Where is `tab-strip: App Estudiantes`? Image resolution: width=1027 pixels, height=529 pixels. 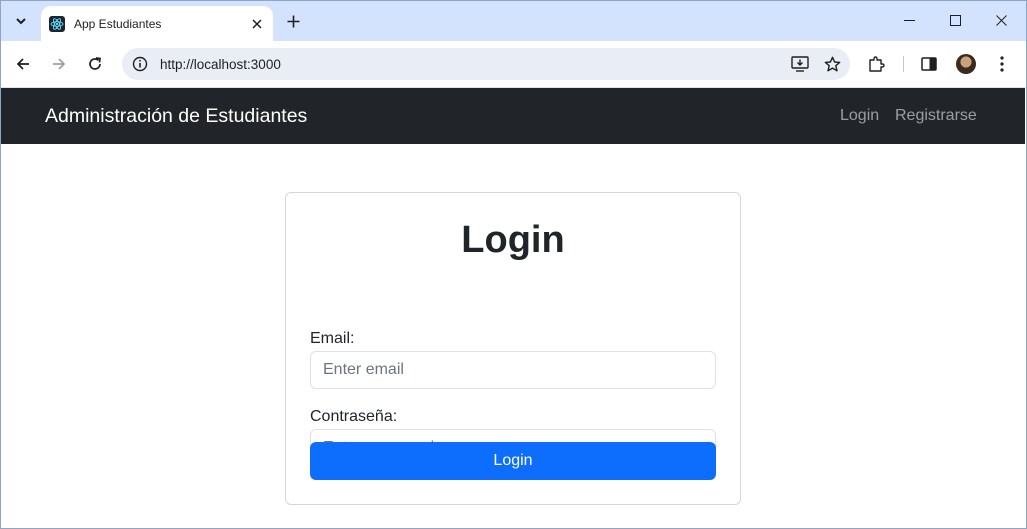 tab-strip: App Estudiantes is located at coordinates (513, 20).